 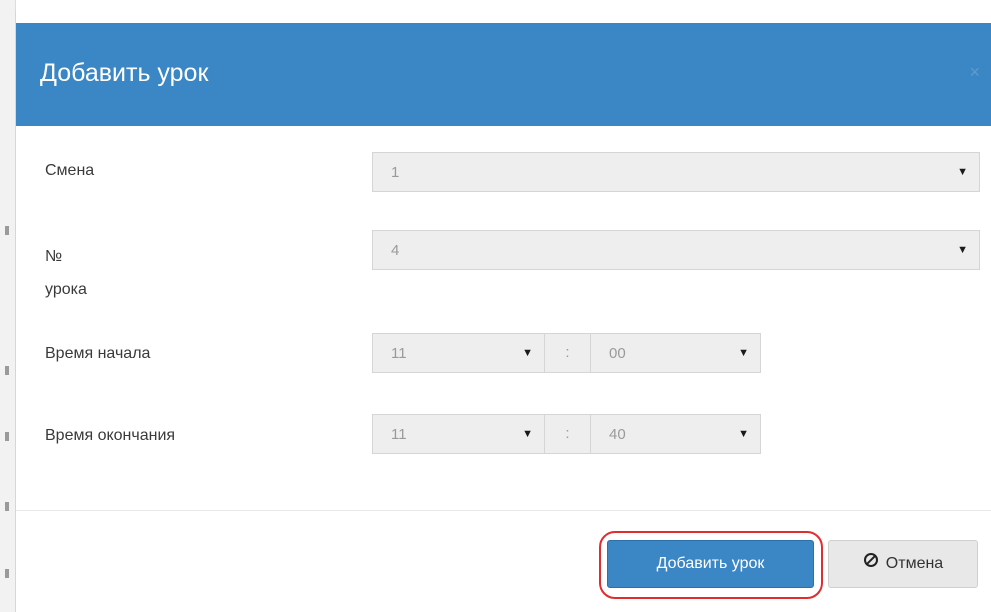 What do you see at coordinates (676, 250) in the screenshot?
I see `lesson-number-select: 4 ▼` at bounding box center [676, 250].